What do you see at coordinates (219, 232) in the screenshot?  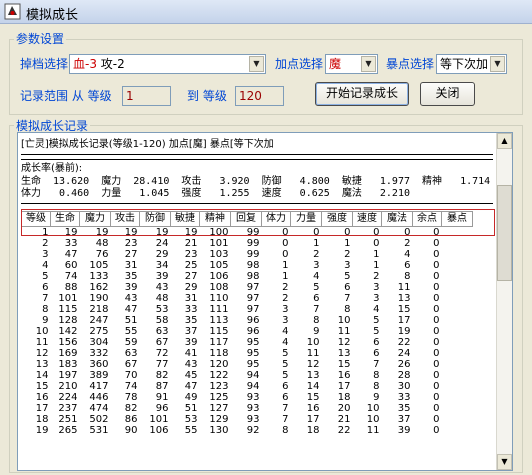 I see `table-cell: 100` at bounding box center [219, 232].